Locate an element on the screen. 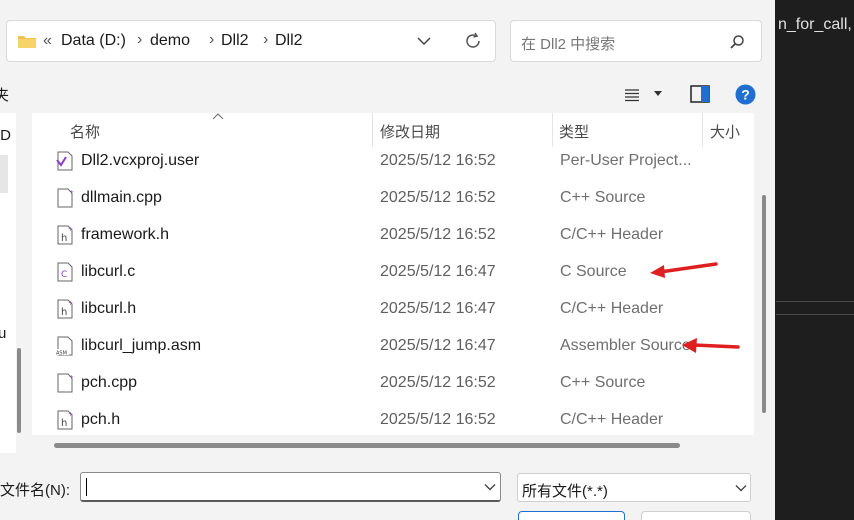 This screenshot has height=520, width=854. breadcrumb-item-drive: Data (D:) is located at coordinates (93, 41).